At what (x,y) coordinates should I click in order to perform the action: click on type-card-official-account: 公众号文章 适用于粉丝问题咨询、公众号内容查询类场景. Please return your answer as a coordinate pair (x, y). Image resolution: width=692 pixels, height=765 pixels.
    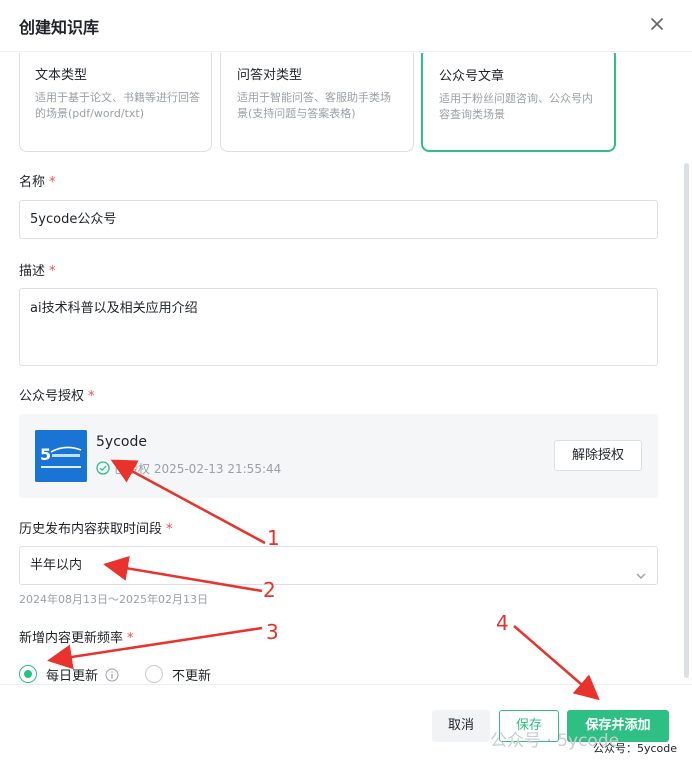
    Looking at the image, I should click on (518, 102).